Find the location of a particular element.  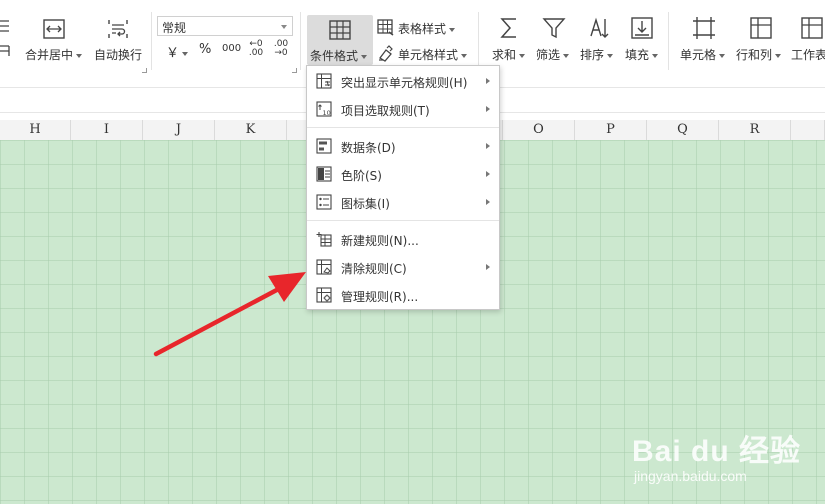

cell-label: 单元格 is located at coordinates (703, 54).